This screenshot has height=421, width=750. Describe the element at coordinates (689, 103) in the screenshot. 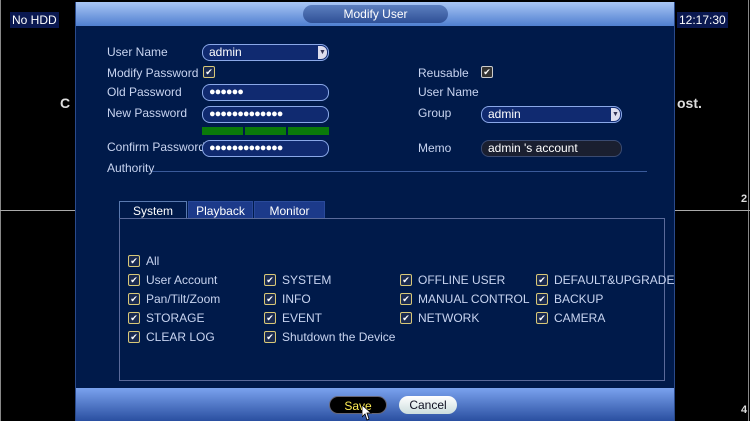

I see `background-text: ost.` at that location.